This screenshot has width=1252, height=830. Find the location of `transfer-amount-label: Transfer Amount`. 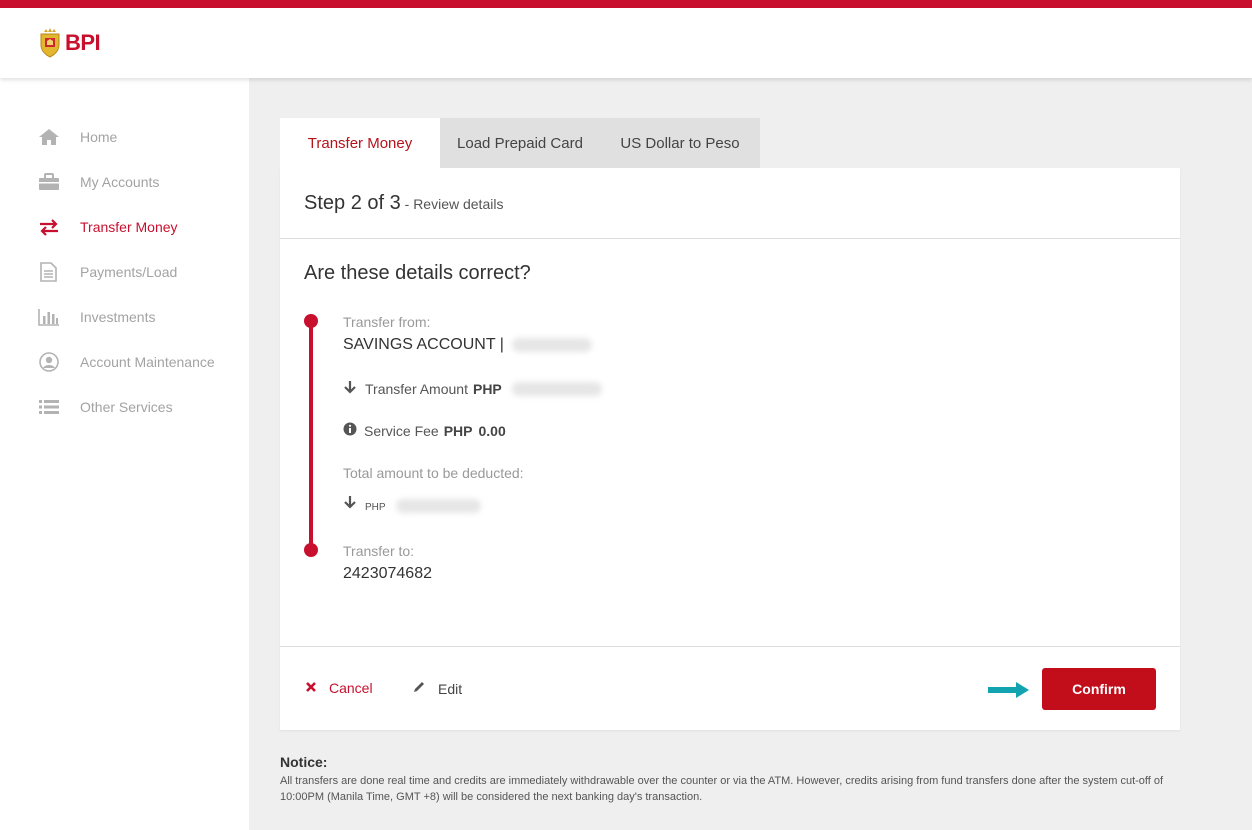

transfer-amount-label: Transfer Amount is located at coordinates (416, 388).